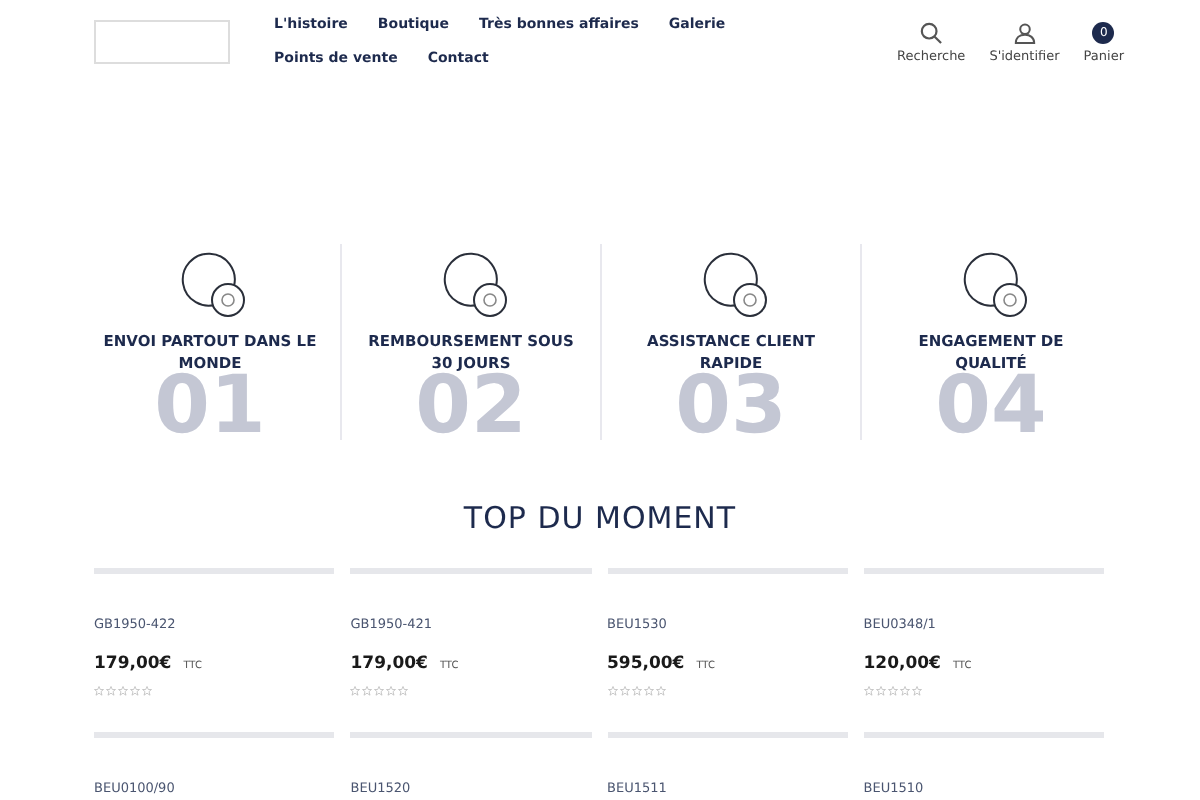  Describe the element at coordinates (902, 664) in the screenshot. I see `product-price: 120,00€` at that location.